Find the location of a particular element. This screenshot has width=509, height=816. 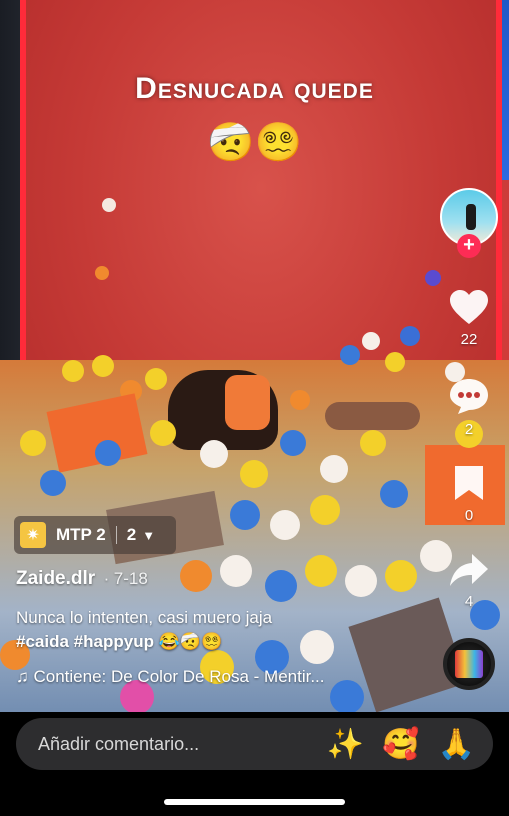

follow-plus-icon: + is located at coordinates (469, 246).